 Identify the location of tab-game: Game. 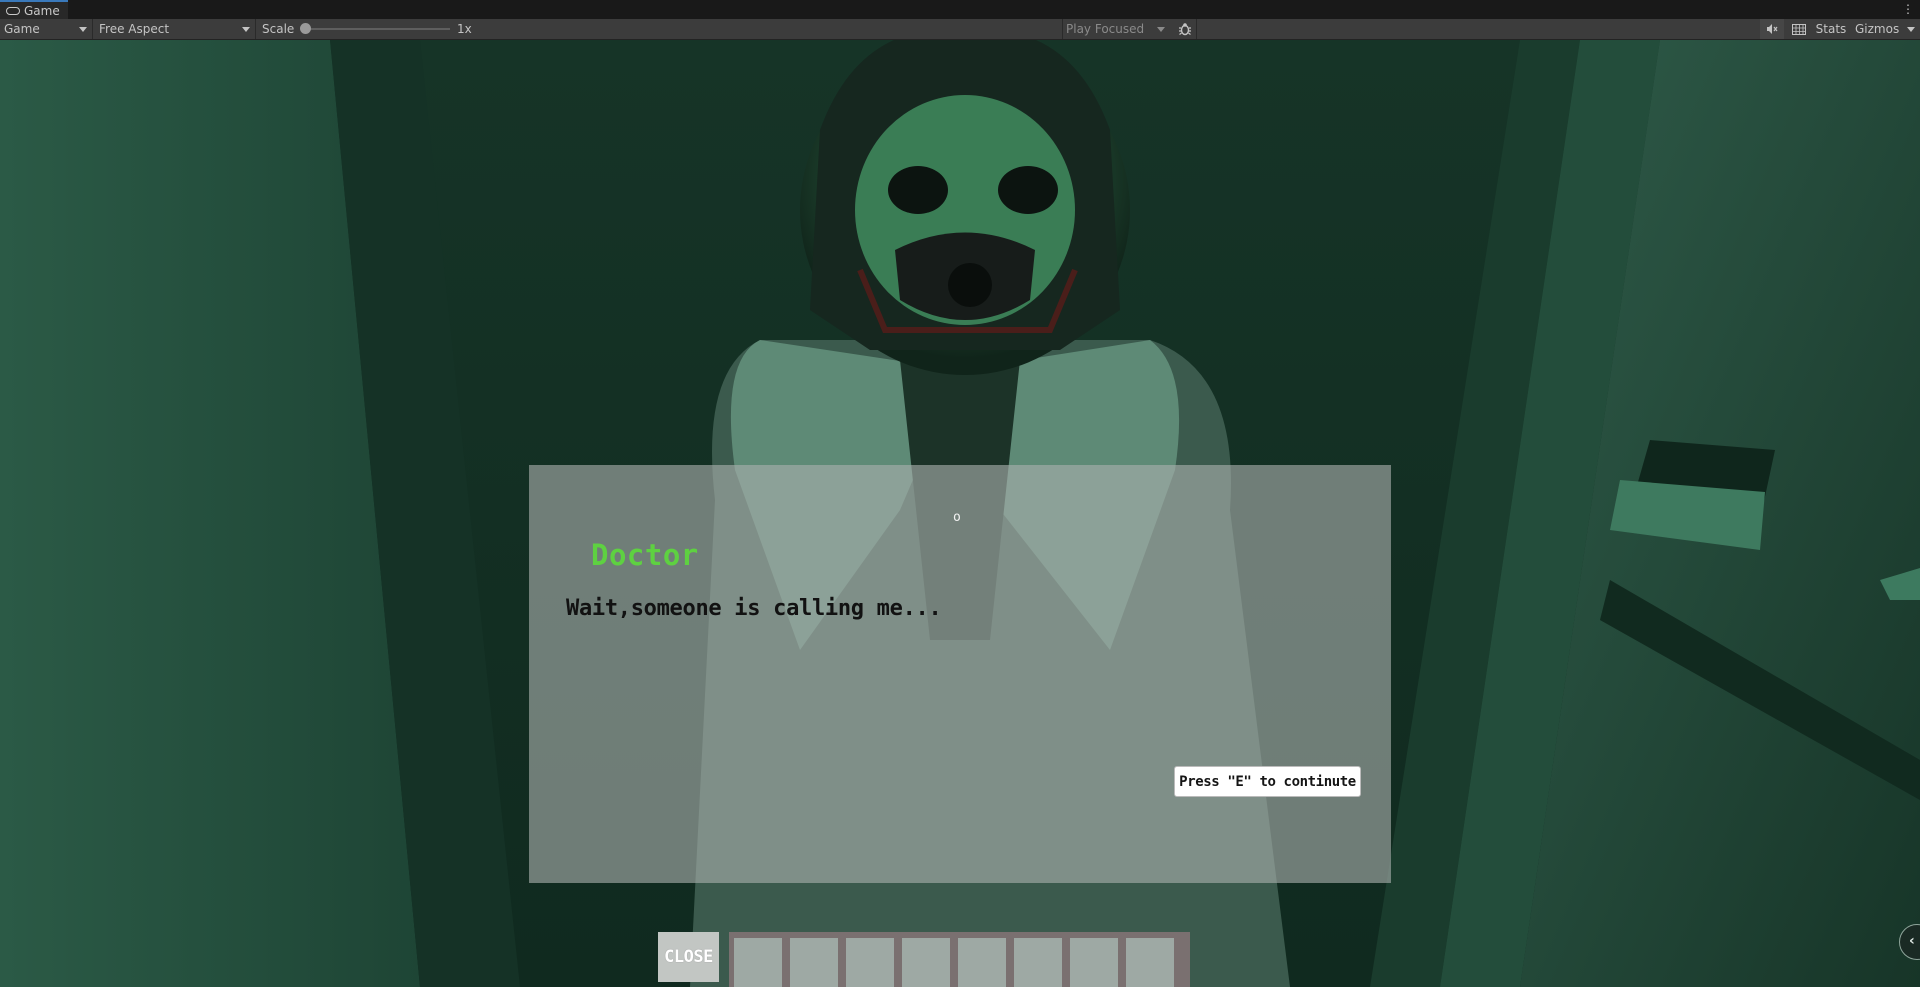
(34, 9).